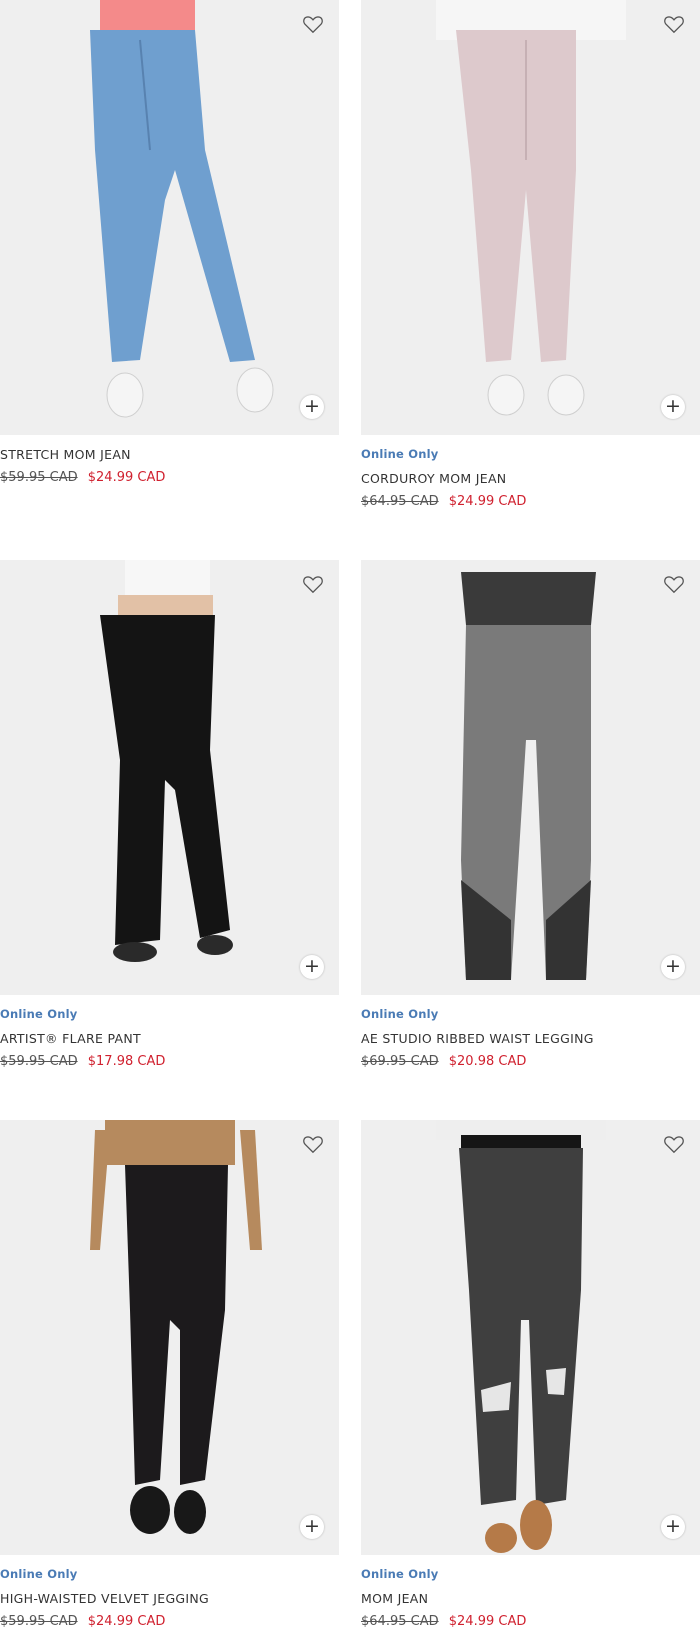 This screenshot has width=700, height=1647. What do you see at coordinates (169, 1598) in the screenshot?
I see `product-name: HIGH-WAISTED VELVET JEGGING` at bounding box center [169, 1598].